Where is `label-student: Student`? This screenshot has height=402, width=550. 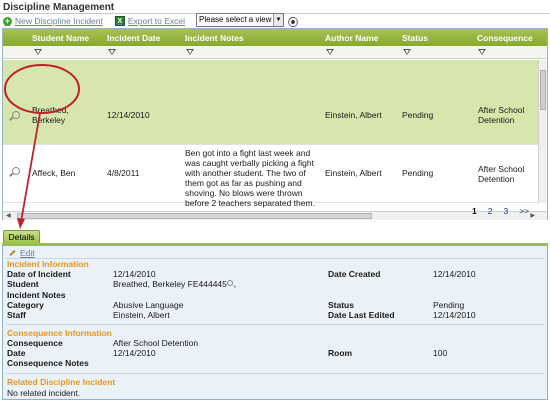 label-student: Student is located at coordinates (23, 284).